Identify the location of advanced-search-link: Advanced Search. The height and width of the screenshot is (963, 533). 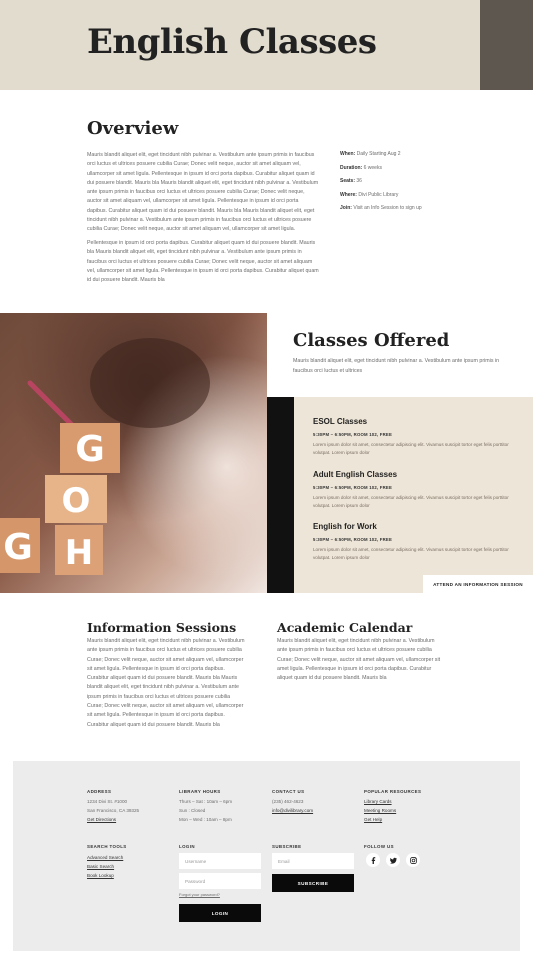
(105, 857).